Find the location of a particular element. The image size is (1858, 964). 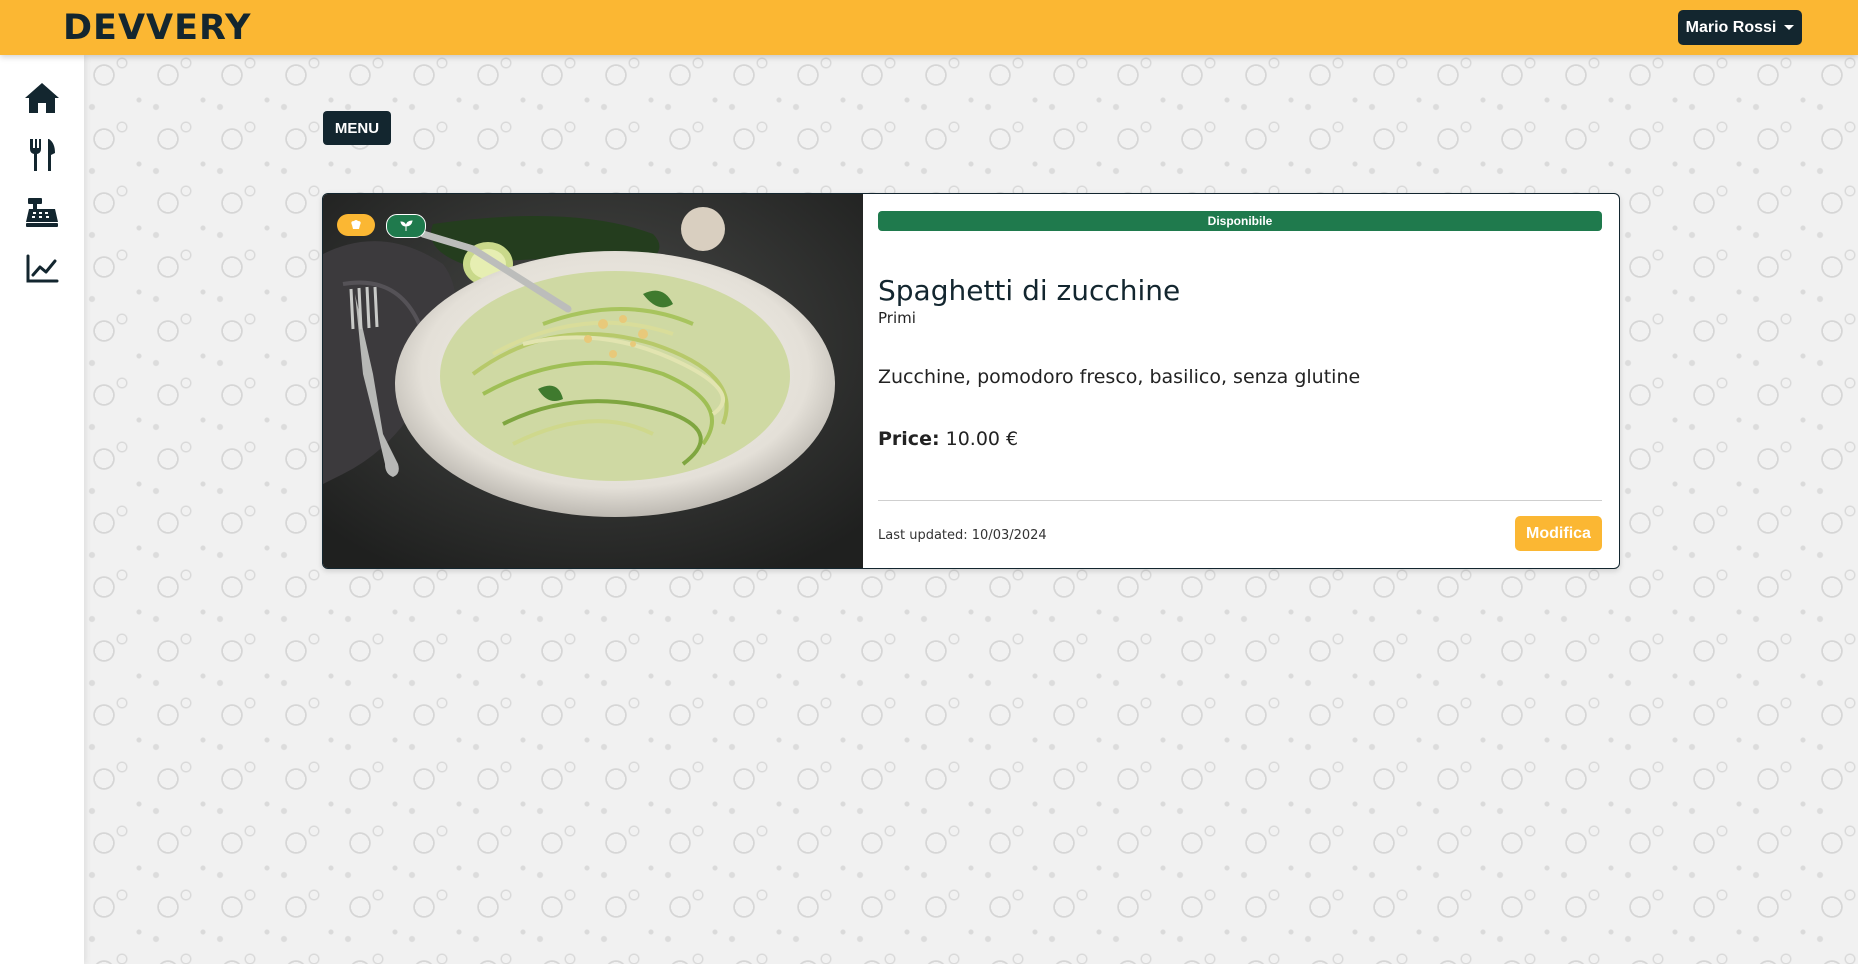

dish-title: Spaghetti di zucchine is located at coordinates (1029, 290).